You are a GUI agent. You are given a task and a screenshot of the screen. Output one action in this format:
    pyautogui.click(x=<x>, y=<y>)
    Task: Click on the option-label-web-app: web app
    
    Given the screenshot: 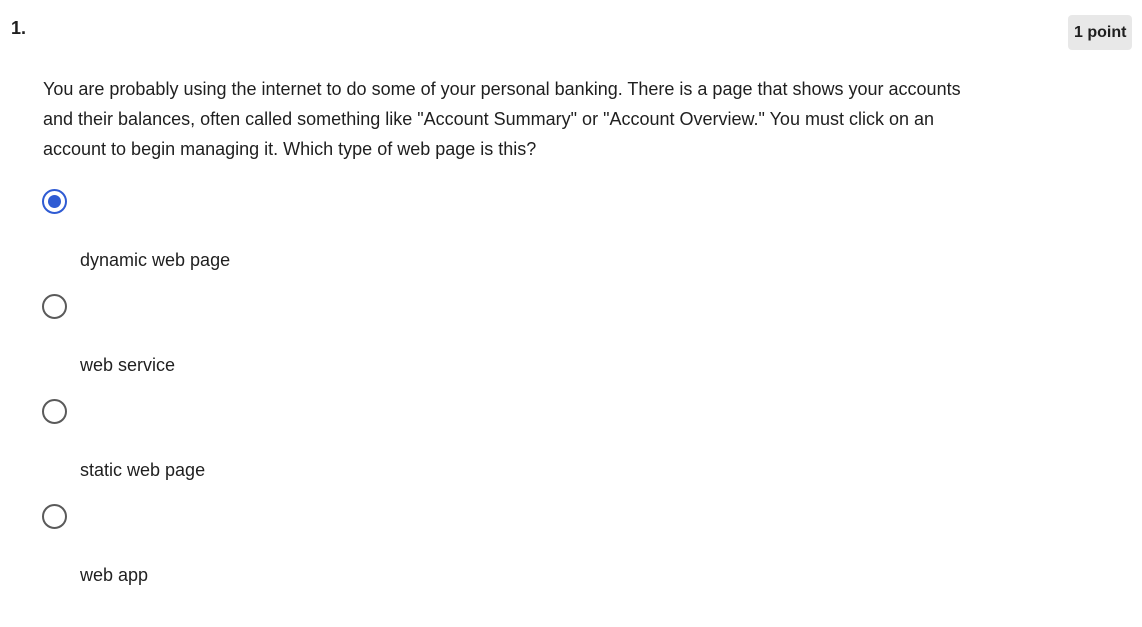 What is the action you would take?
    pyautogui.click(x=114, y=575)
    